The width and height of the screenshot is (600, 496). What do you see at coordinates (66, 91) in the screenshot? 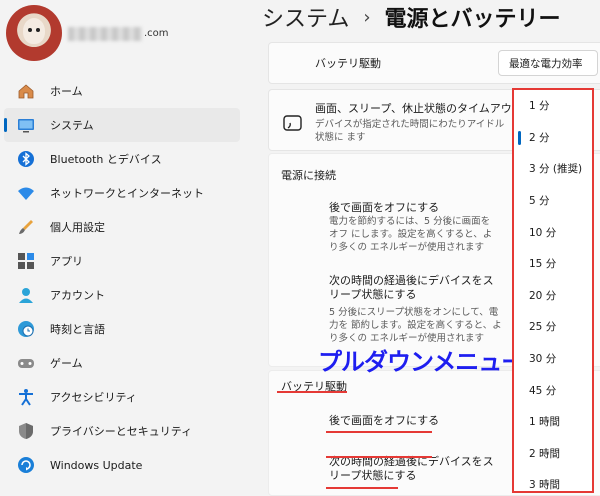
I see `sidebar-item-label: ホーム` at bounding box center [66, 91].